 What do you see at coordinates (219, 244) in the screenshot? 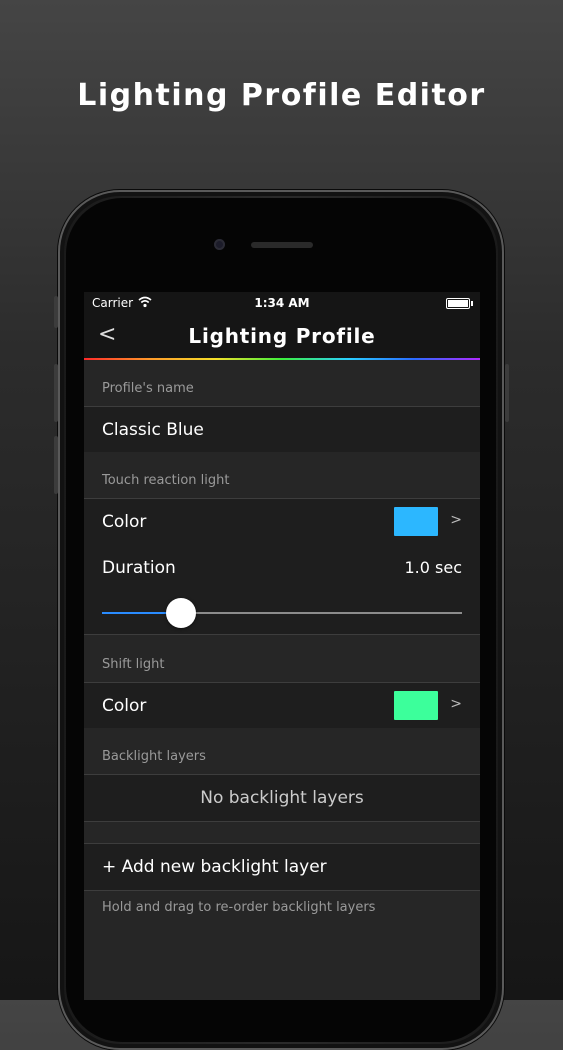
I see `camera-icon` at bounding box center [219, 244].